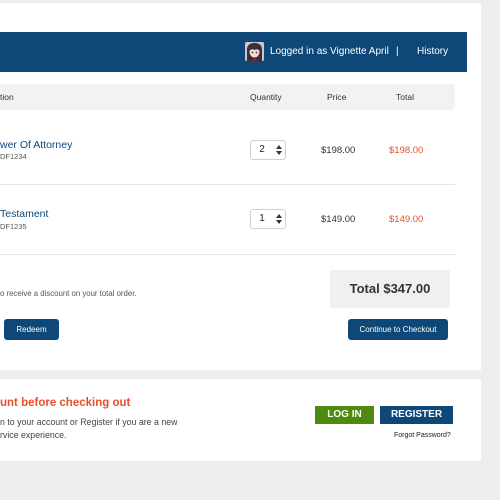 The image size is (500, 500). What do you see at coordinates (262, 149) in the screenshot?
I see `quantity-value: 2` at bounding box center [262, 149].